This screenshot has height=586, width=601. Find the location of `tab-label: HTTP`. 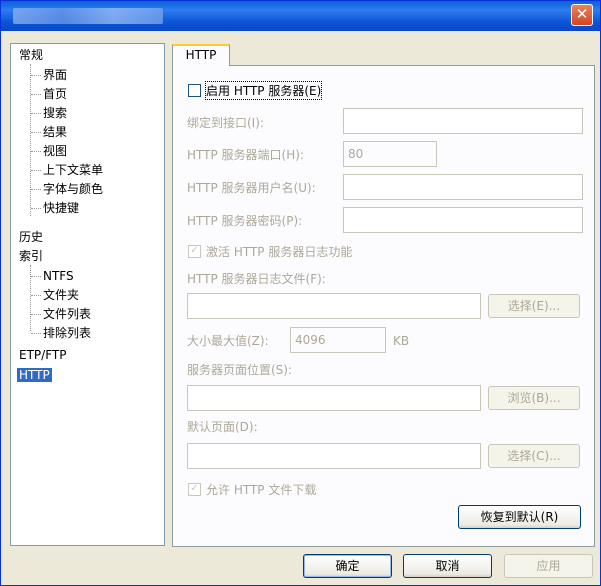

tab-label: HTTP is located at coordinates (201, 55).